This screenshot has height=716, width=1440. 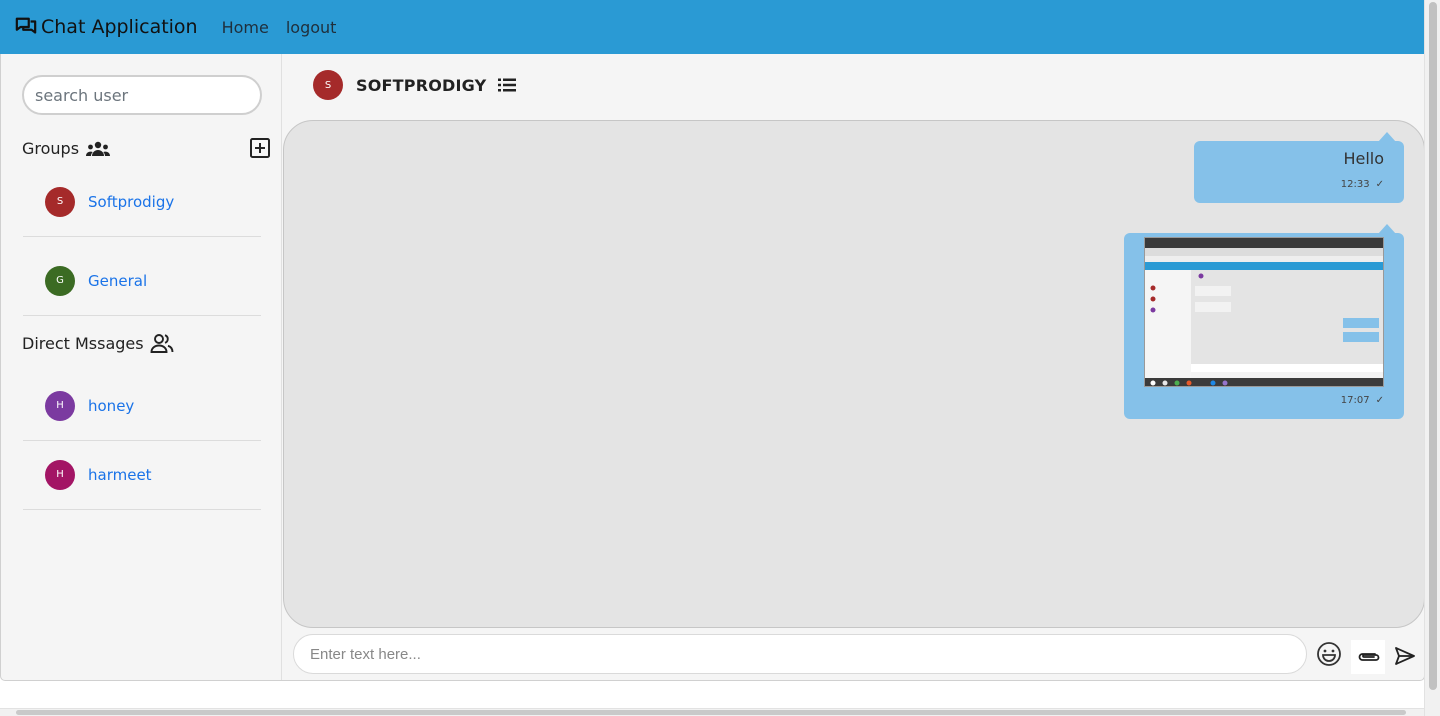 I want to click on message-input, so click(x=800, y=654).